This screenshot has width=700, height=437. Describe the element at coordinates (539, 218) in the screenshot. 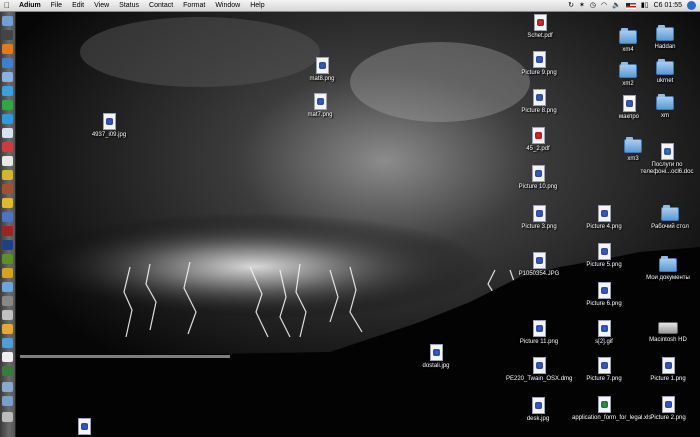

I see `desktop-file-picture-3: Picture 3.png` at that location.